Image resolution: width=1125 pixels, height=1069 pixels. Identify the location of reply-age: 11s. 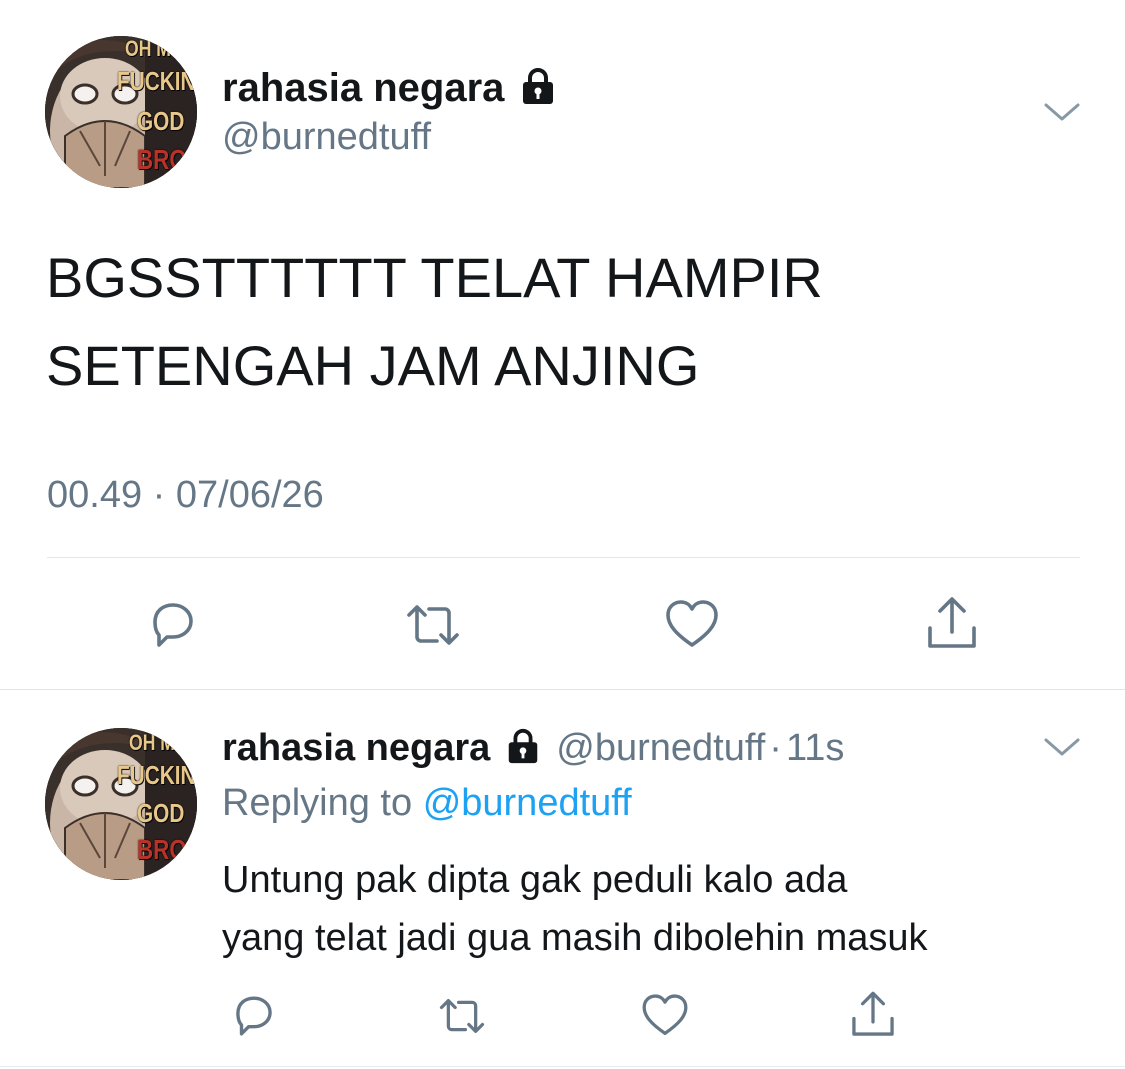
(815, 747).